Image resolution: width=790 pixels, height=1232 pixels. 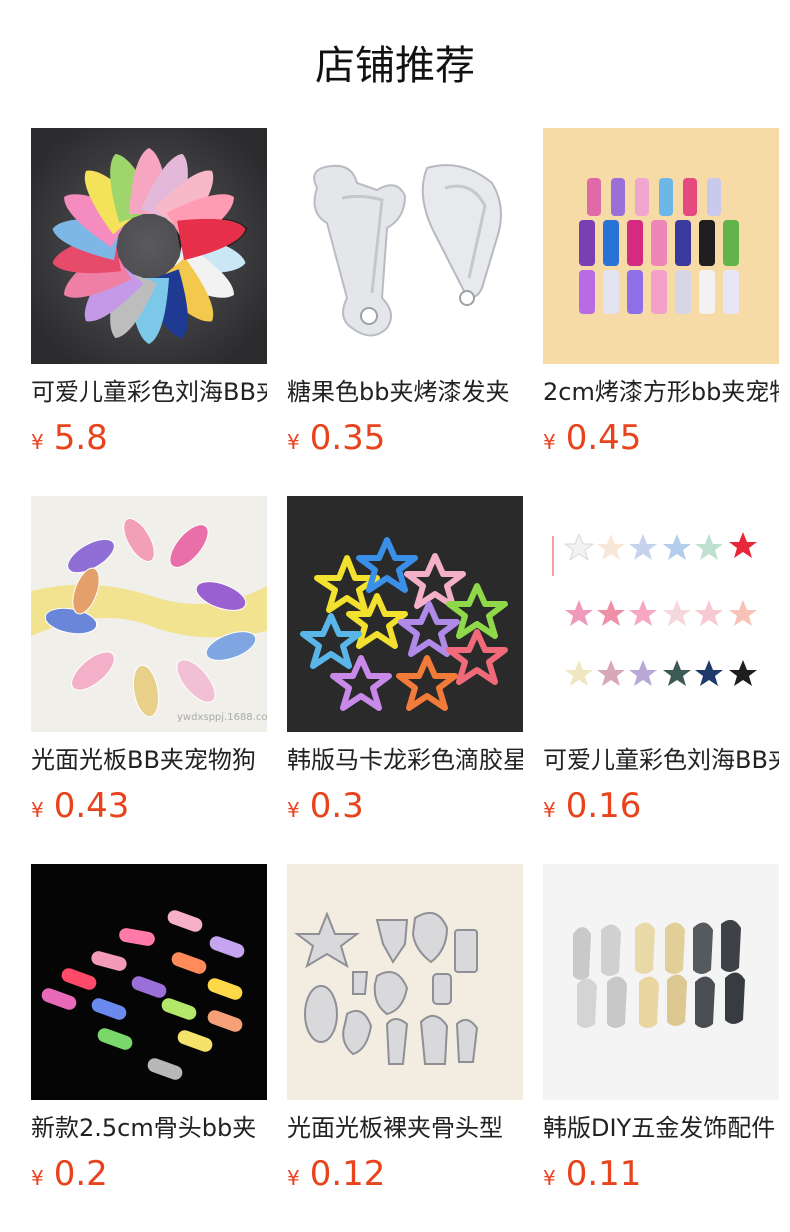 What do you see at coordinates (347, 438) in the screenshot?
I see `price-value: 0.35` at bounding box center [347, 438].